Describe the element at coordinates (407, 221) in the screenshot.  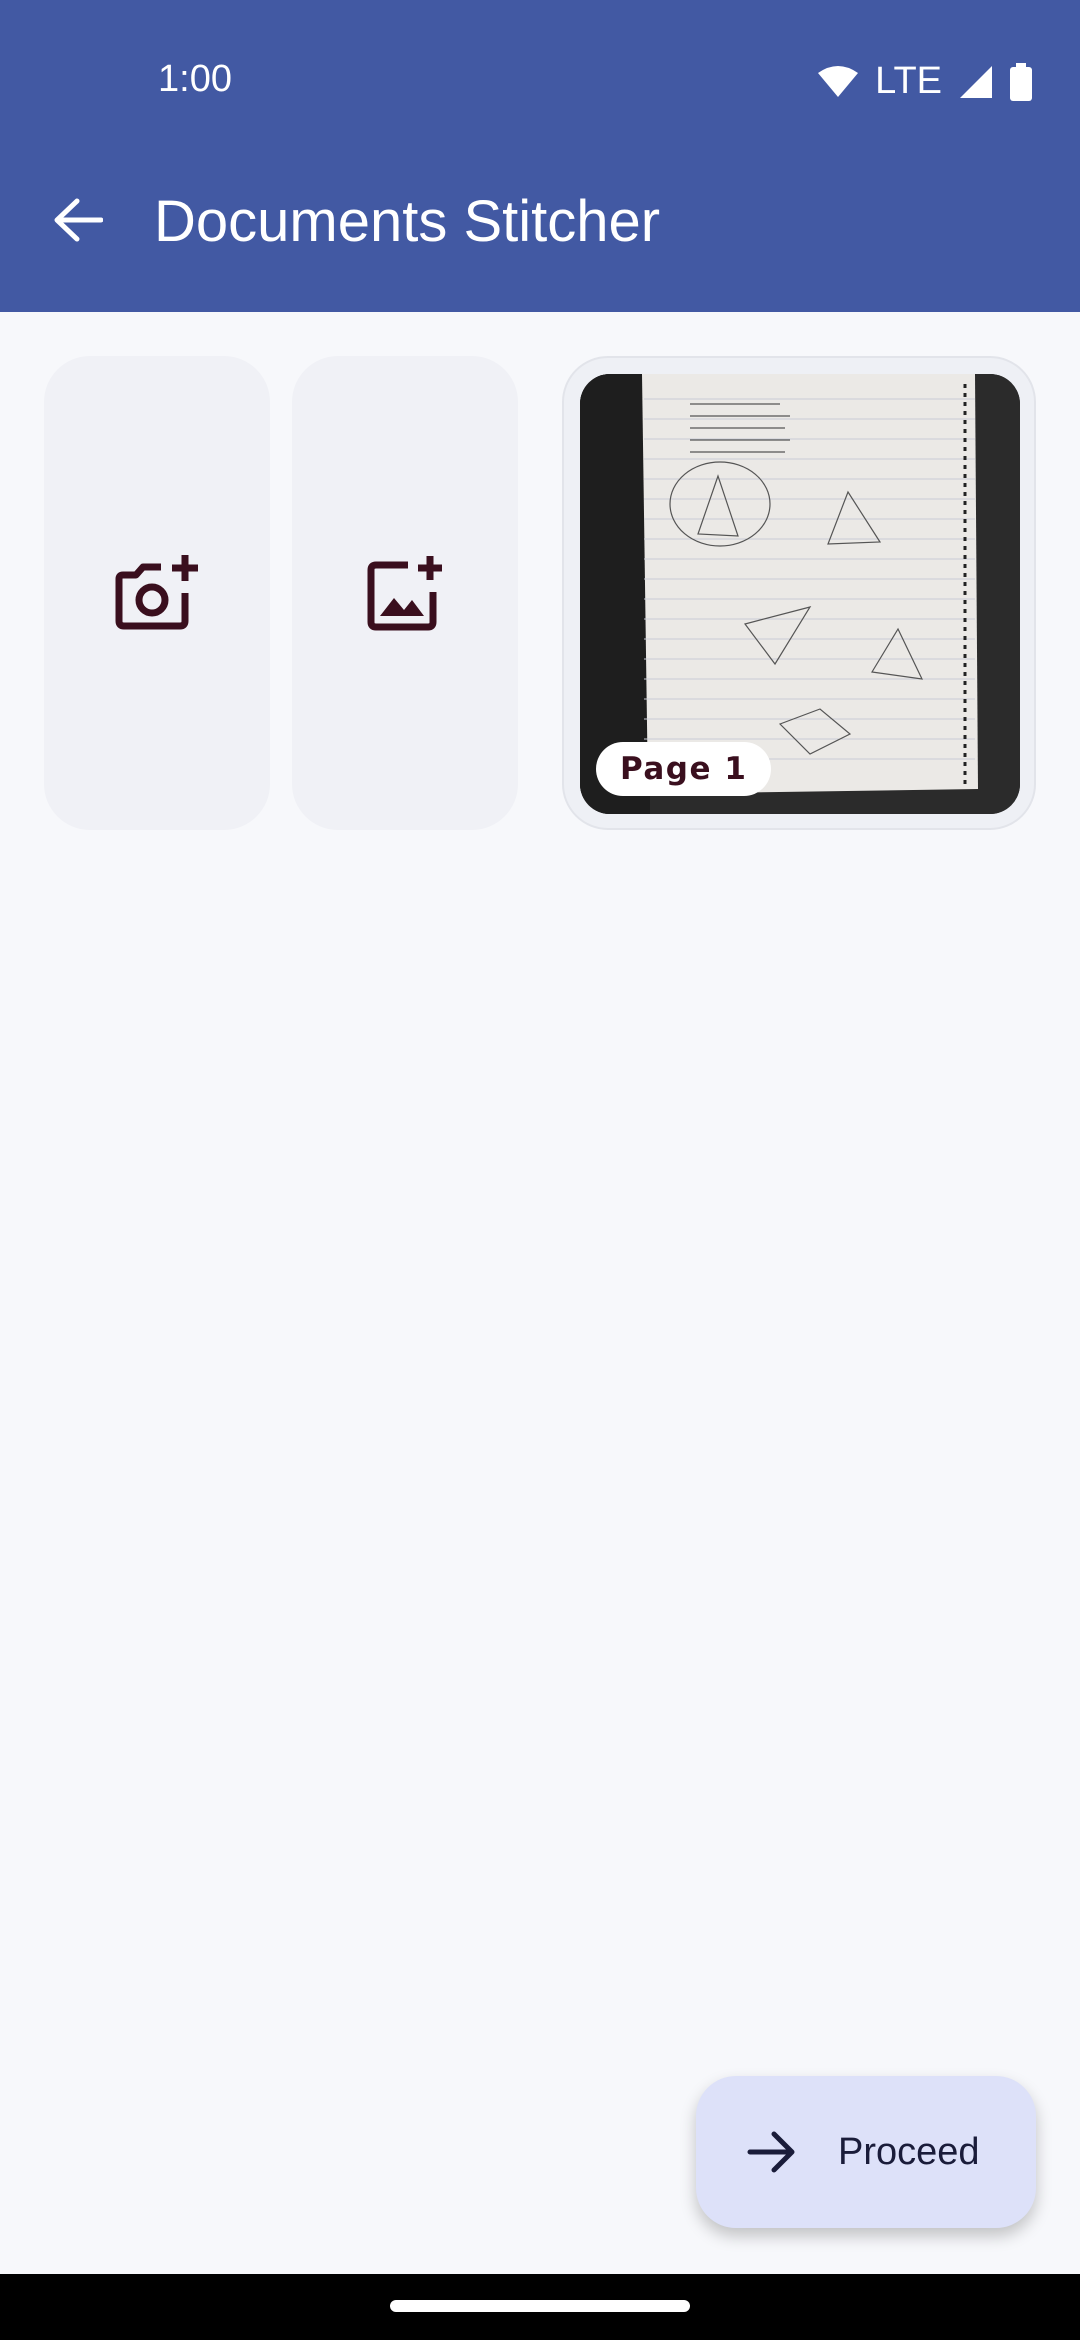
I see `page-title: Documents Stitcher` at that location.